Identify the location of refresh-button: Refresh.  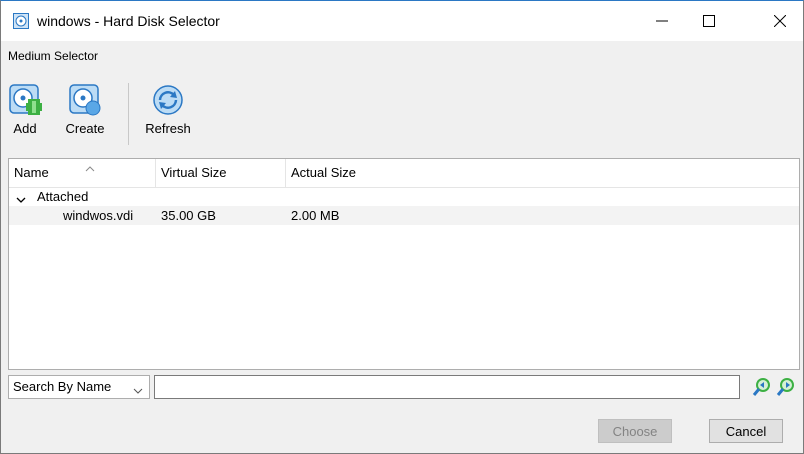
(168, 109).